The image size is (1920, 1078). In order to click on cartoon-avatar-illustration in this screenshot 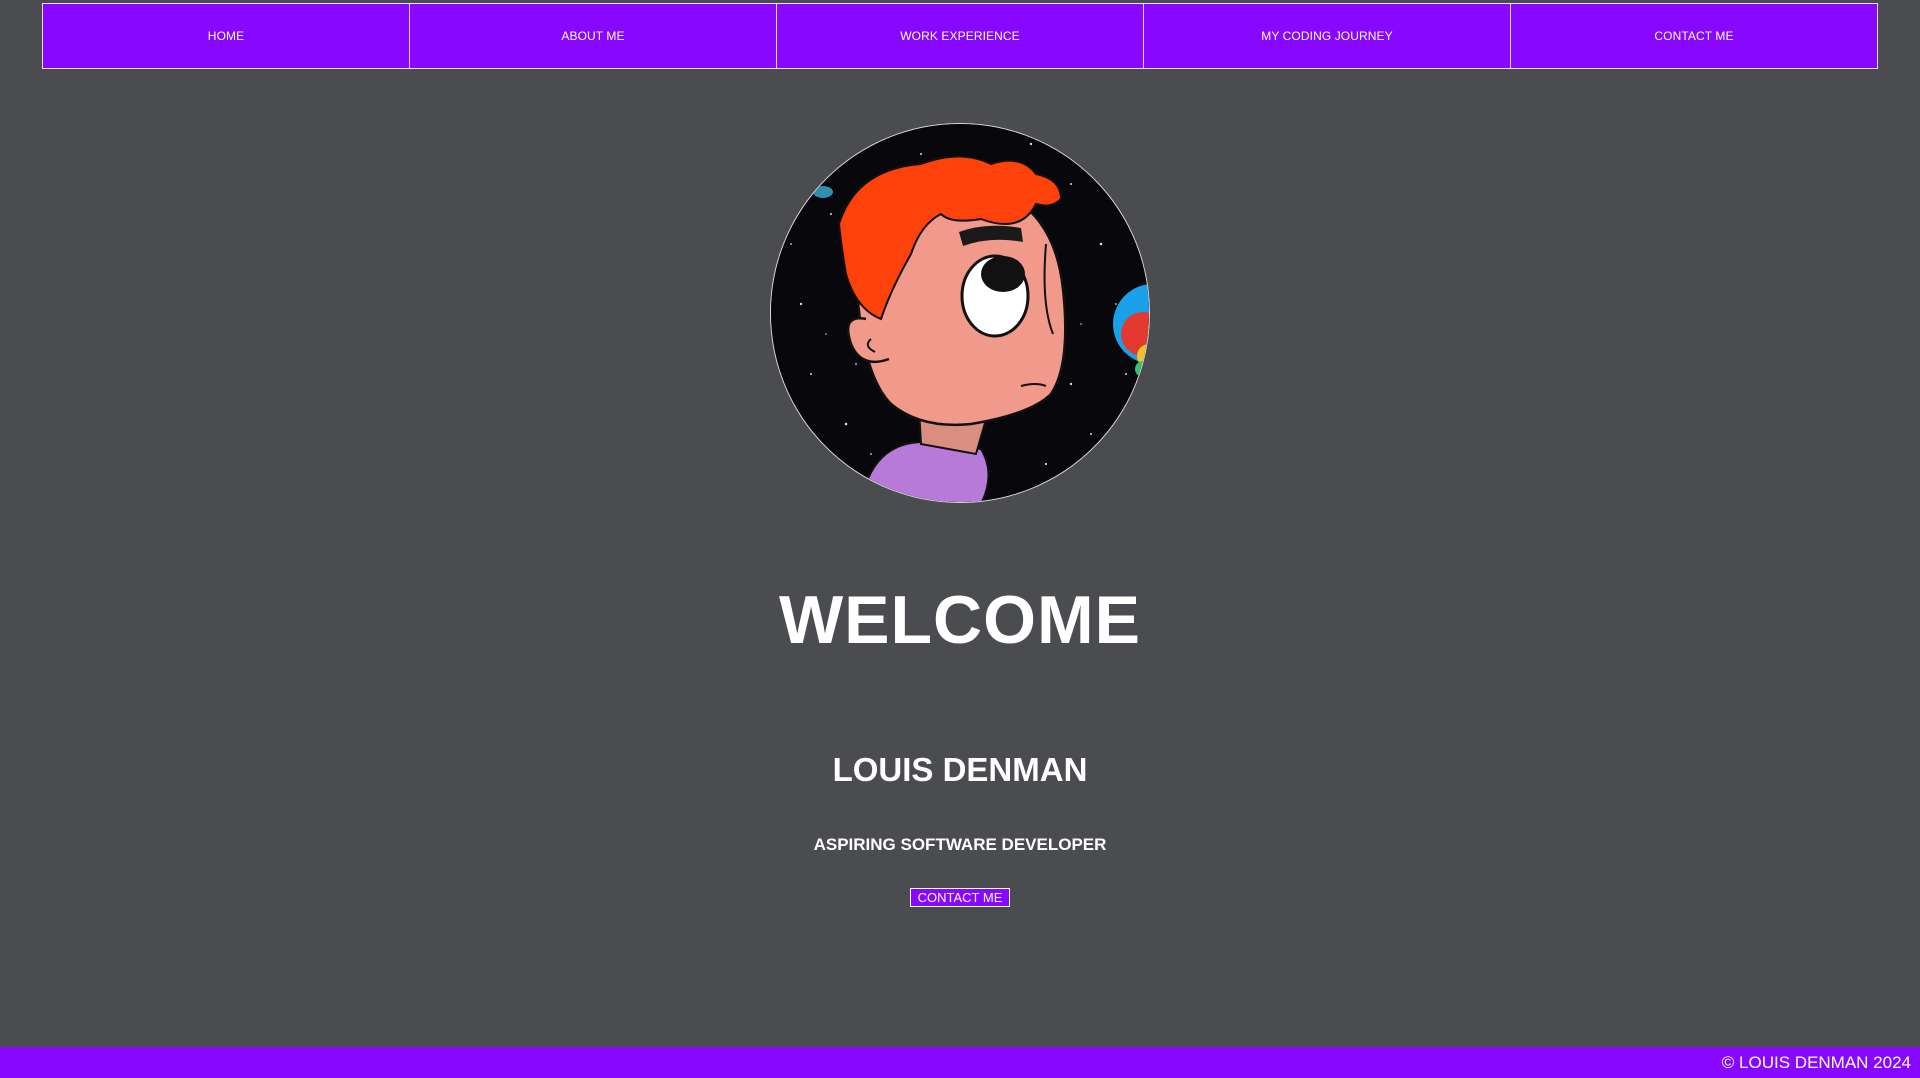, I will do `click(960, 313)`.